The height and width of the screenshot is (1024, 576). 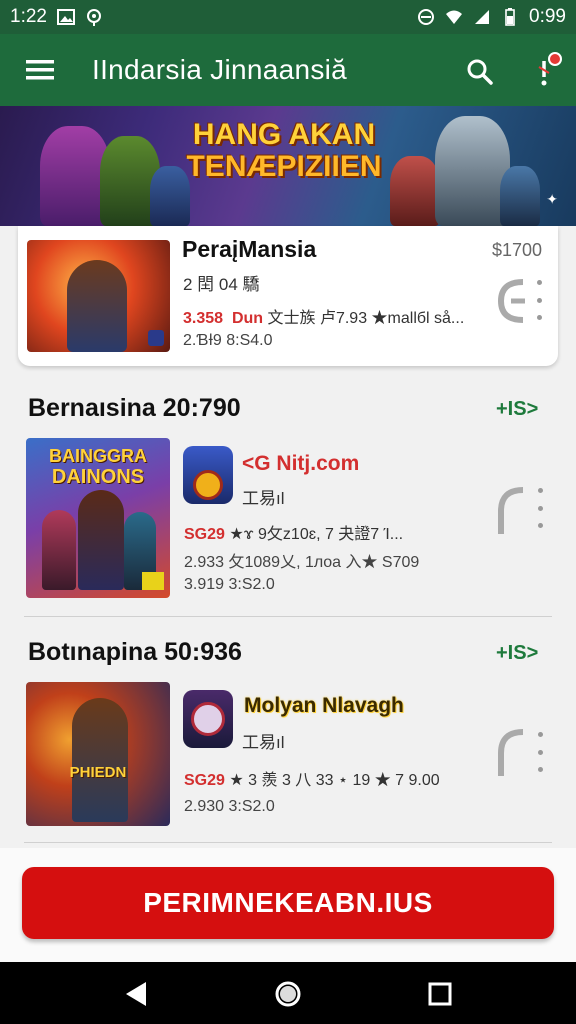 What do you see at coordinates (220, 69) in the screenshot?
I see `app-title: IIndarsia Jinnaansiă` at bounding box center [220, 69].